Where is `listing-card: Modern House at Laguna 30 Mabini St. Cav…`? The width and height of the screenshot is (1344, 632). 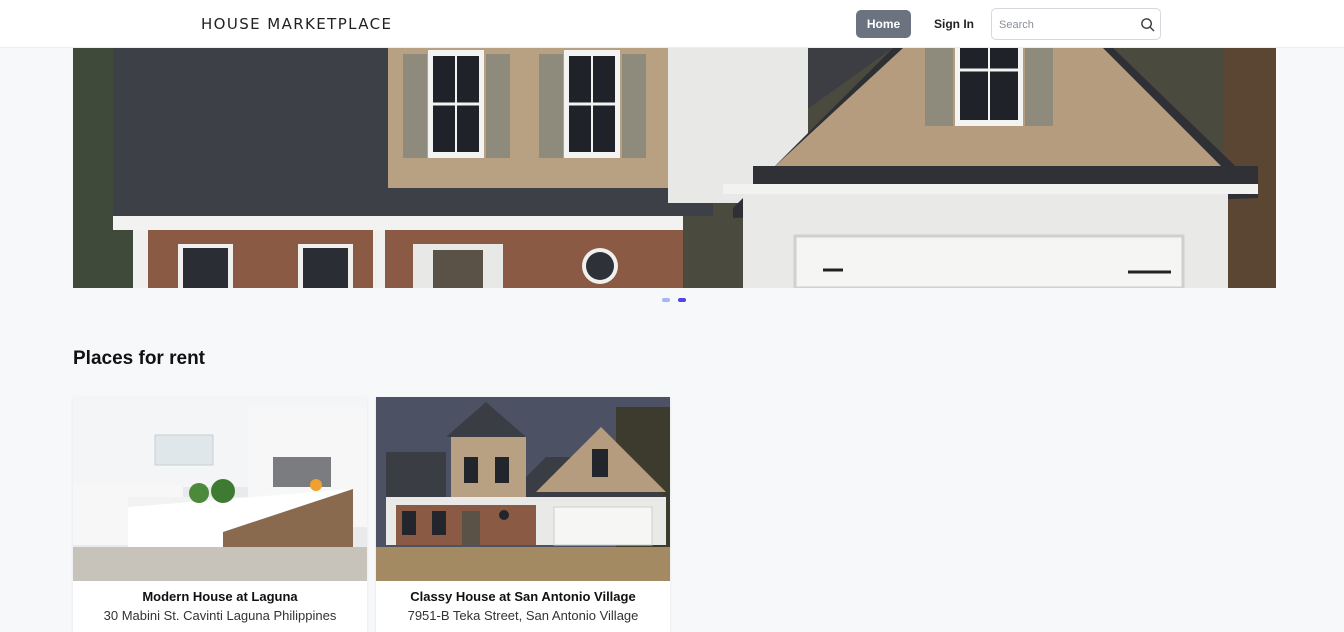
listing-card: Modern House at Laguna 30 Mabini St. Cav… is located at coordinates (220, 514).